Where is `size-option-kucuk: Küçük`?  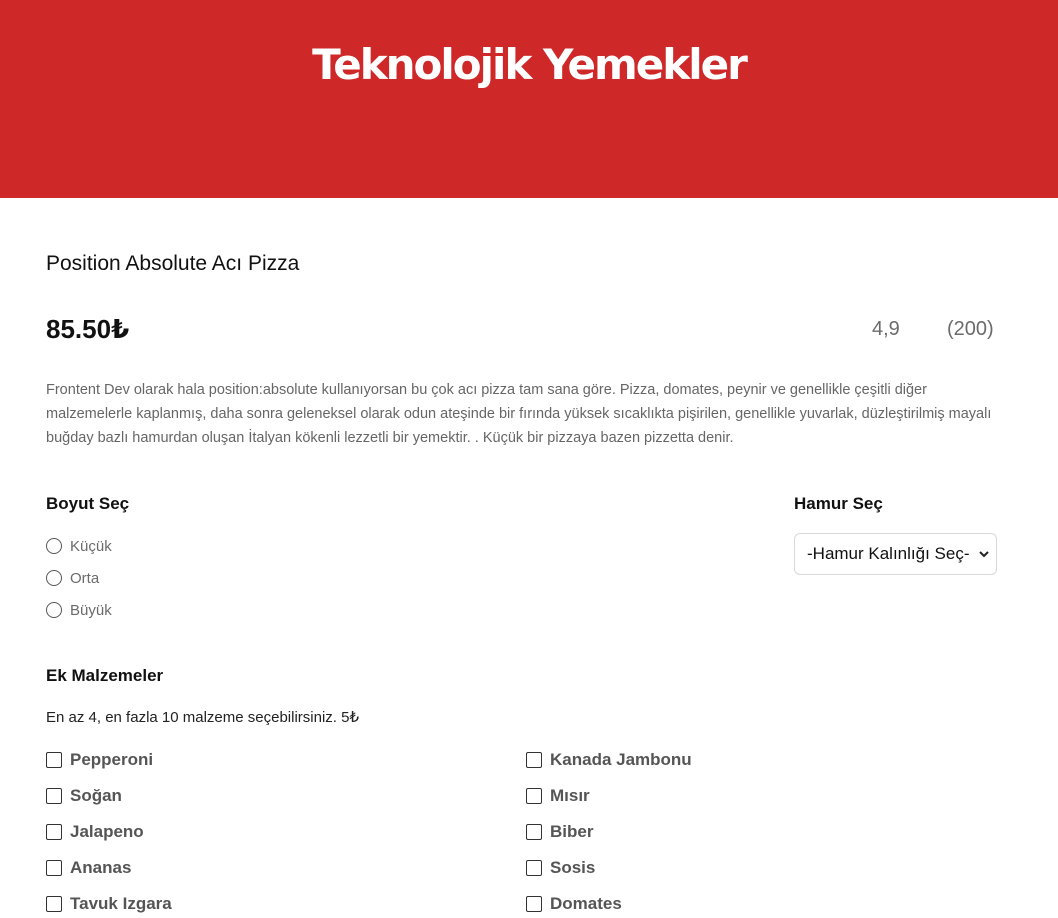
size-option-kucuk: Küçük is located at coordinates (79, 546).